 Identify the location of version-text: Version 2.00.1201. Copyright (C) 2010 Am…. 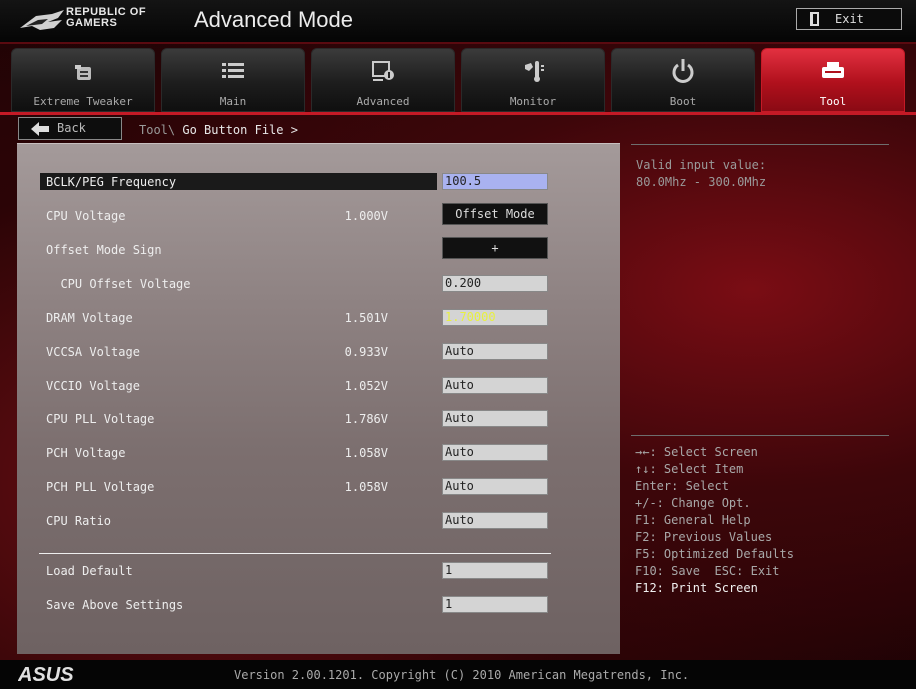
(462, 675).